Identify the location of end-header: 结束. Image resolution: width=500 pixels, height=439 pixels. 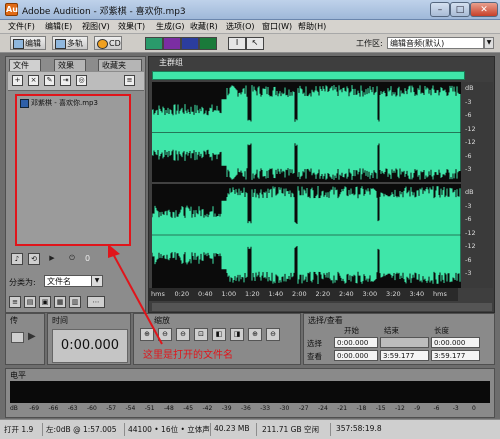
(391, 330).